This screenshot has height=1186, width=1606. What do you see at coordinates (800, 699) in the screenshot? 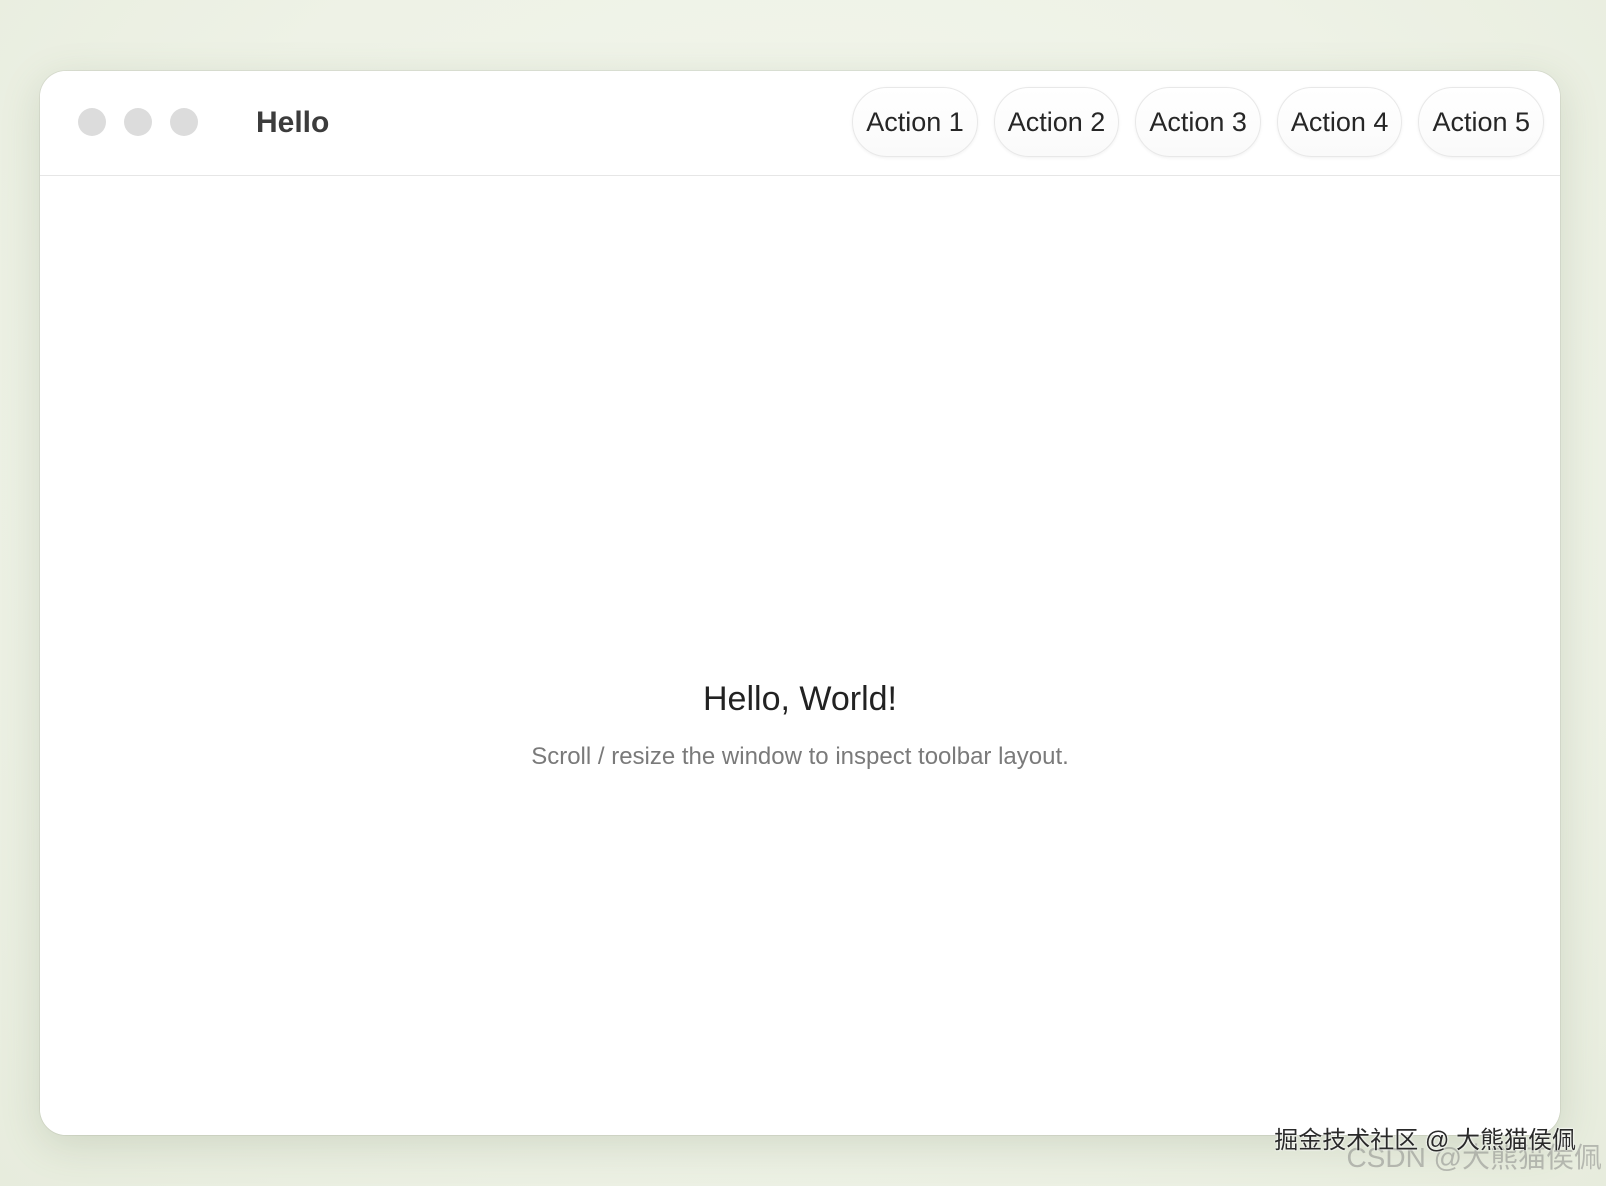
I see `headline: Hello, World!` at bounding box center [800, 699].